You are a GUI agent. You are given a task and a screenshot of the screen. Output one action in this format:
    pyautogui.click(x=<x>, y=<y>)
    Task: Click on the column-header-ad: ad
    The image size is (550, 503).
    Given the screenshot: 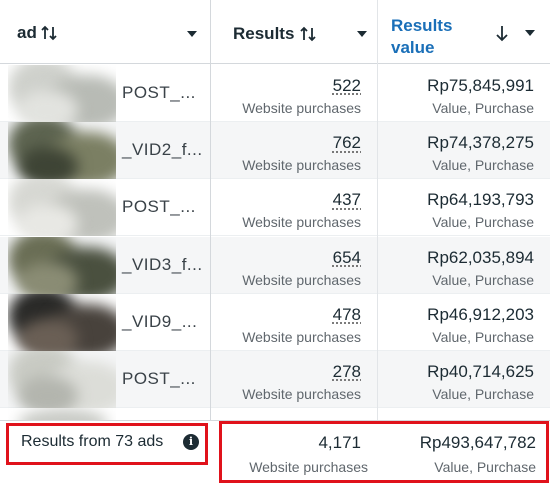 What is the action you would take?
    pyautogui.click(x=105, y=32)
    